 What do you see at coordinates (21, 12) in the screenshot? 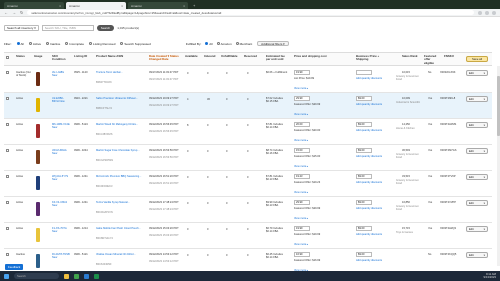
I see `reload-icon: ↻` at bounding box center [21, 12].